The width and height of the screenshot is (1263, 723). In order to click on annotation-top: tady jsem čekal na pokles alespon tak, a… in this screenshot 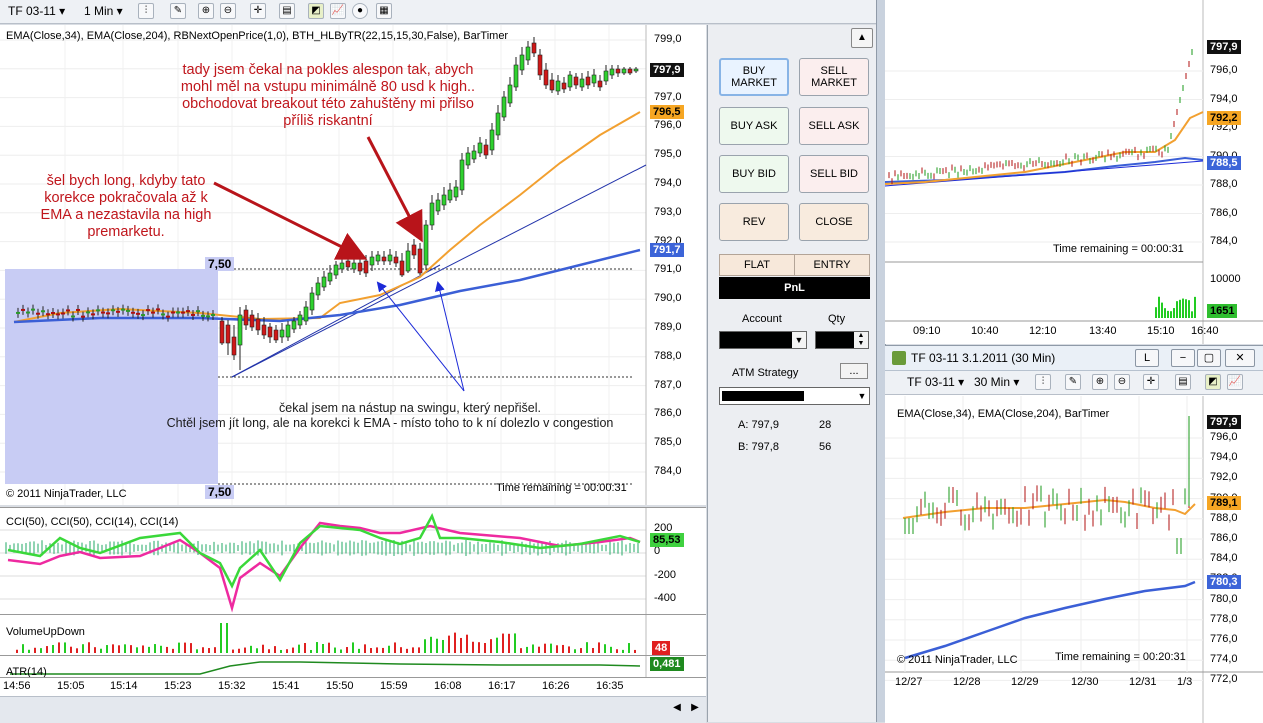, I will do `click(328, 95)`.